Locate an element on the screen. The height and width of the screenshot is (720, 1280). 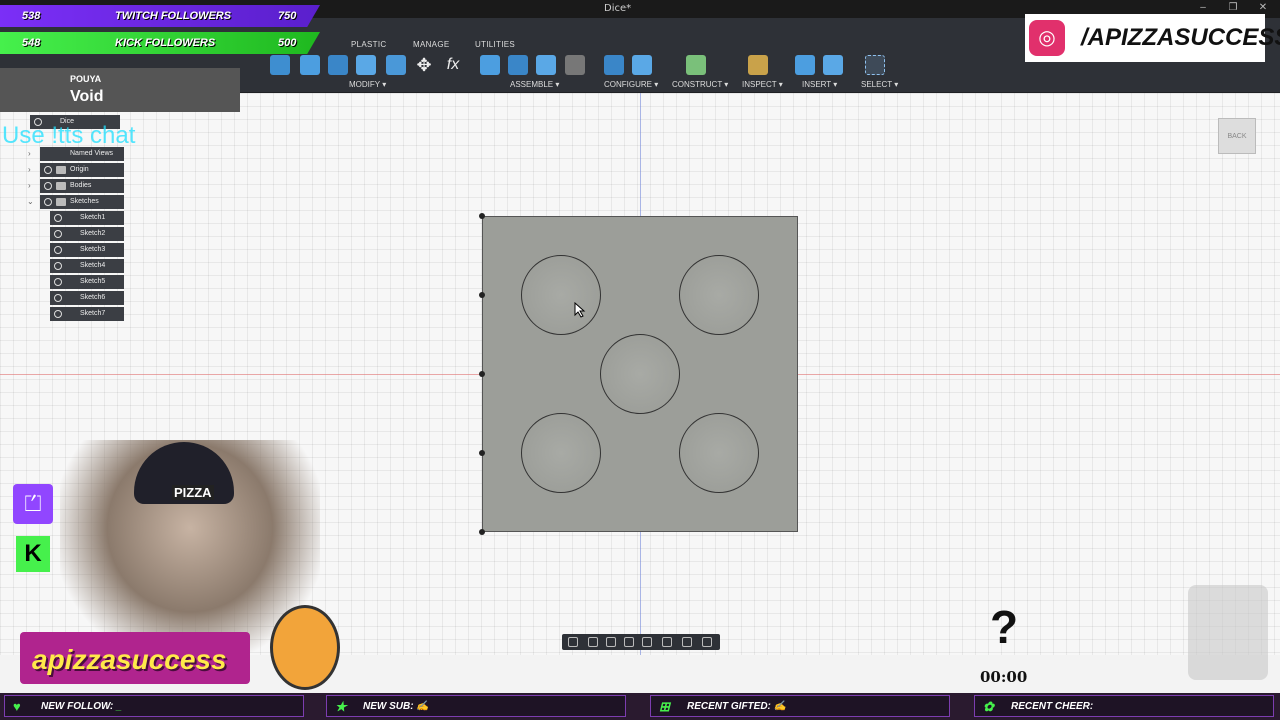
tree-label: Sketch4 is located at coordinates (93, 265).